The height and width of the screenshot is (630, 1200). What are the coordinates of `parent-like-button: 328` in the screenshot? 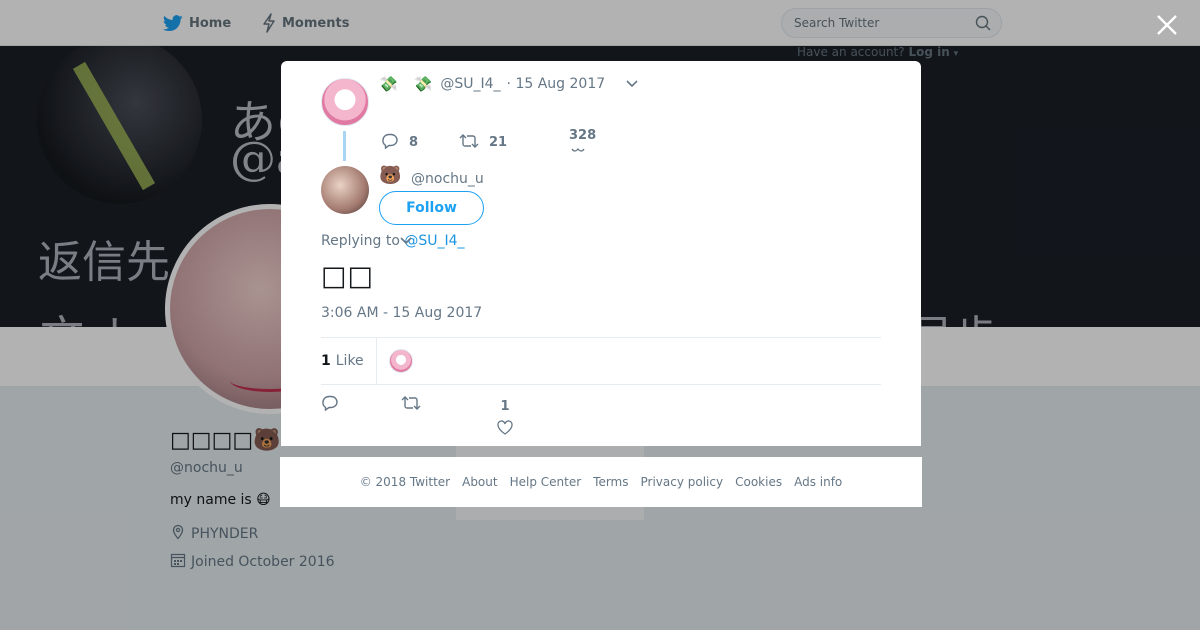 It's located at (582, 143).